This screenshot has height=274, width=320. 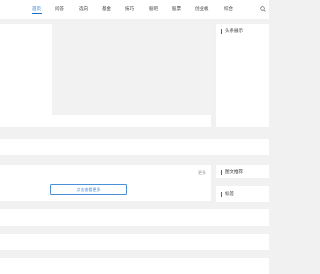 I want to click on nav-item-fund: 基金, so click(x=106, y=9).